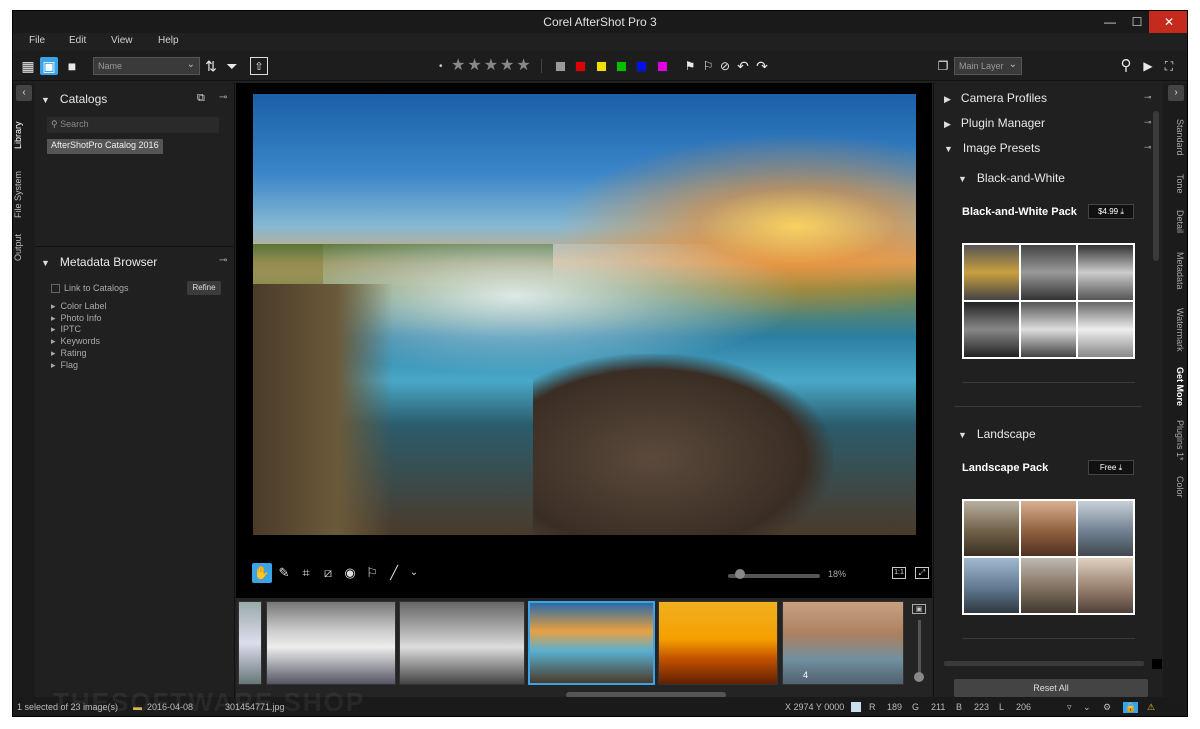 This screenshot has width=1200, height=729. I want to click on eyedropper-icon: ✎, so click(284, 573).